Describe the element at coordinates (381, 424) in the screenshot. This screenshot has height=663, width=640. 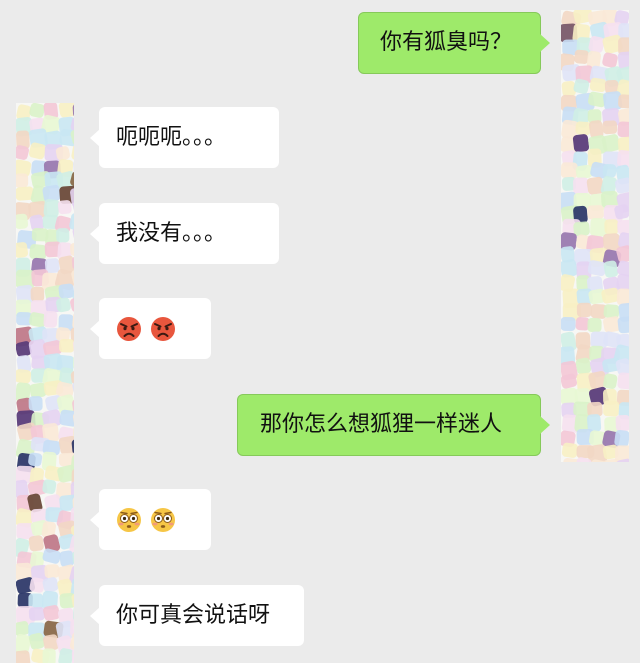
I see `message-text: 那你怎么想狐狸一样迷人` at that location.